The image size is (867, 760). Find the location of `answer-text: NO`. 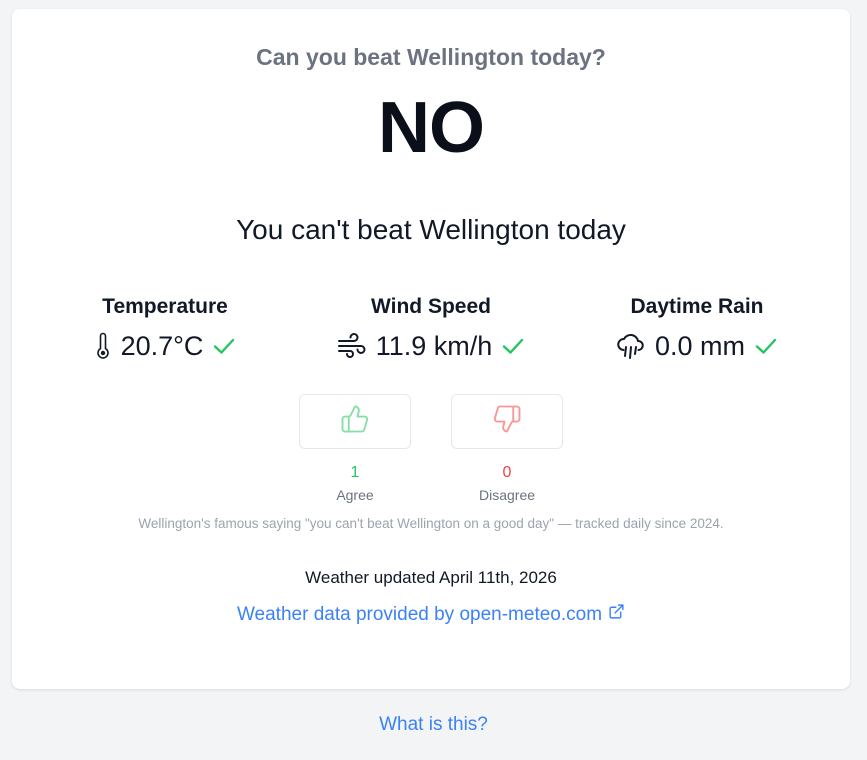

answer-text: NO is located at coordinates (431, 128).